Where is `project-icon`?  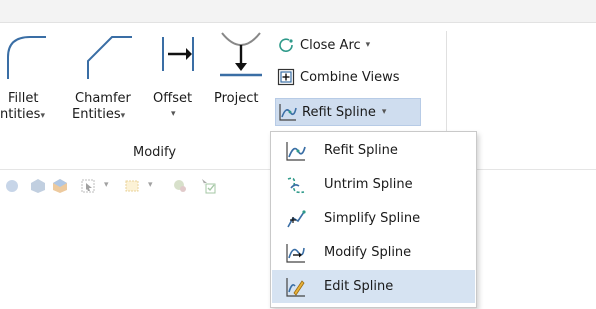
project-icon is located at coordinates (241, 54).